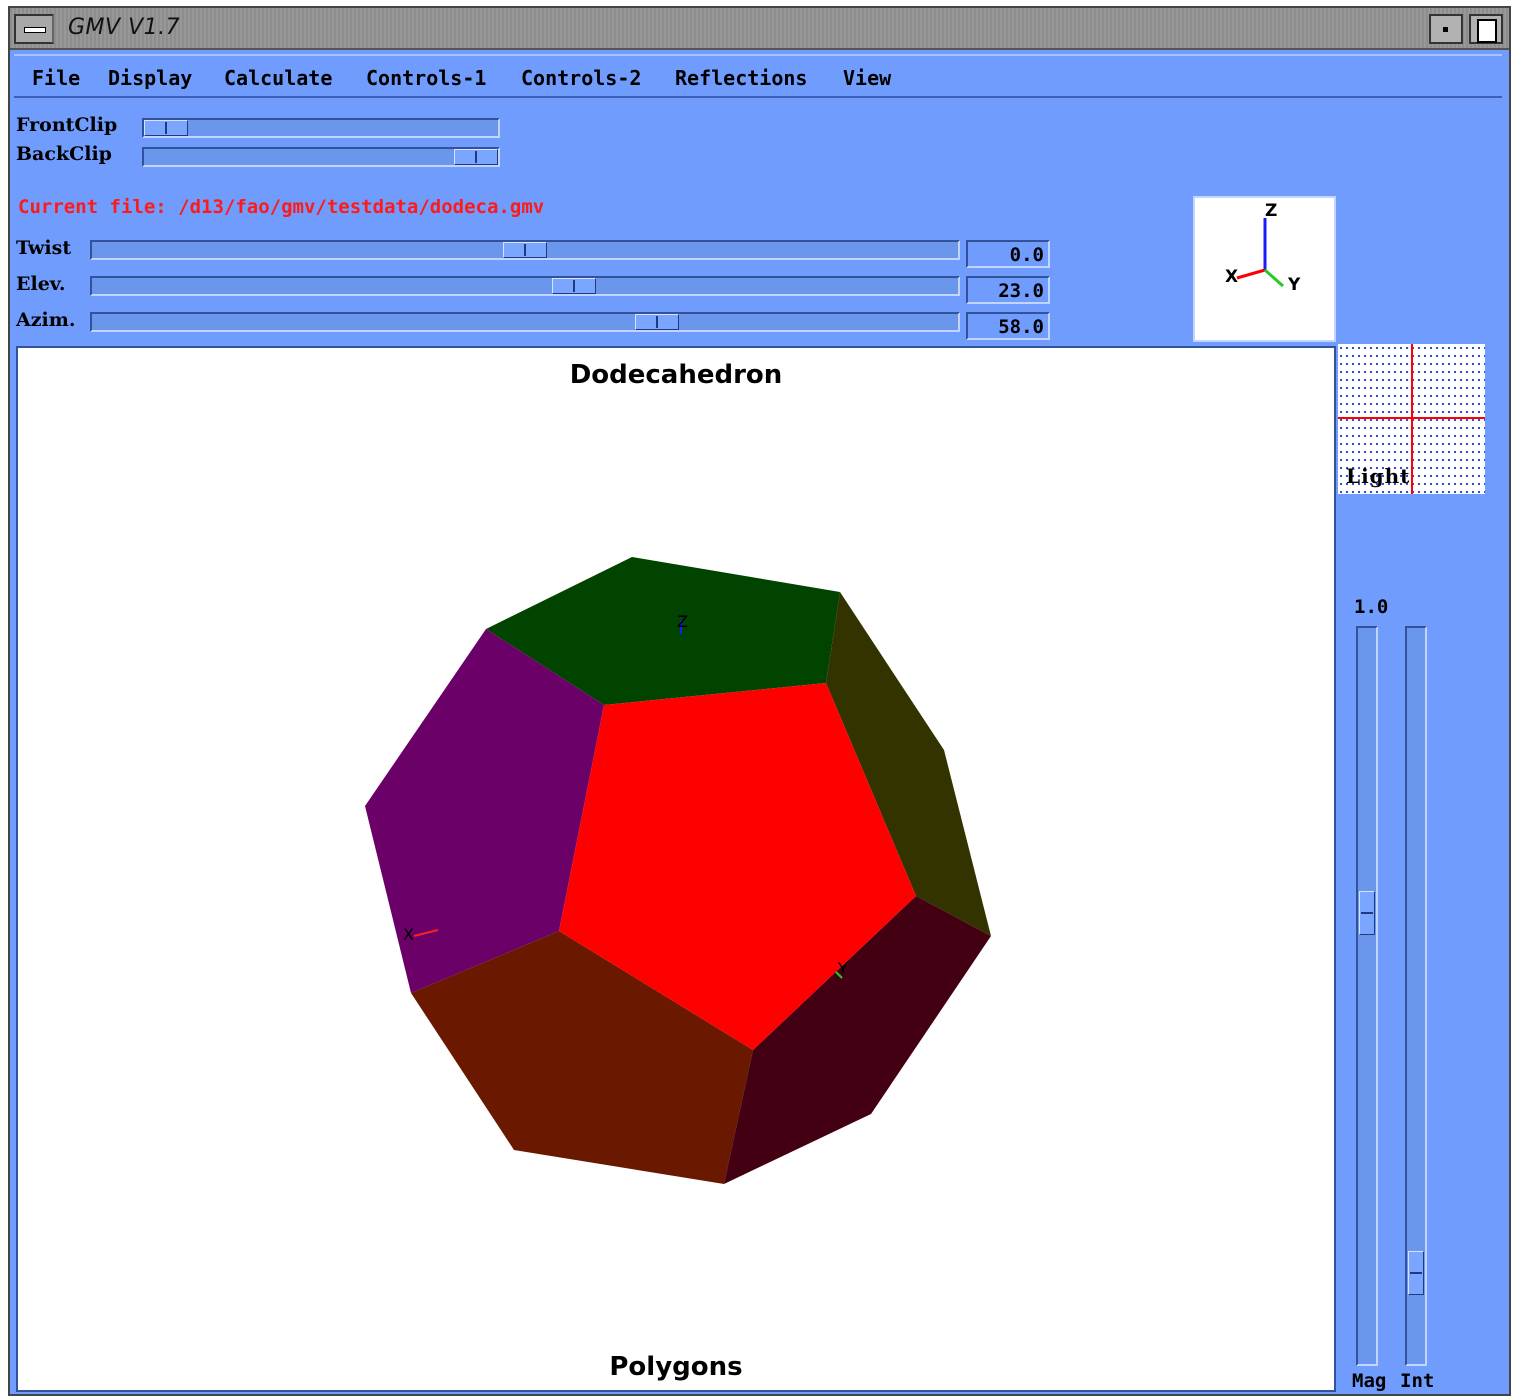  What do you see at coordinates (56, 78) in the screenshot?
I see `menu-file: File` at bounding box center [56, 78].